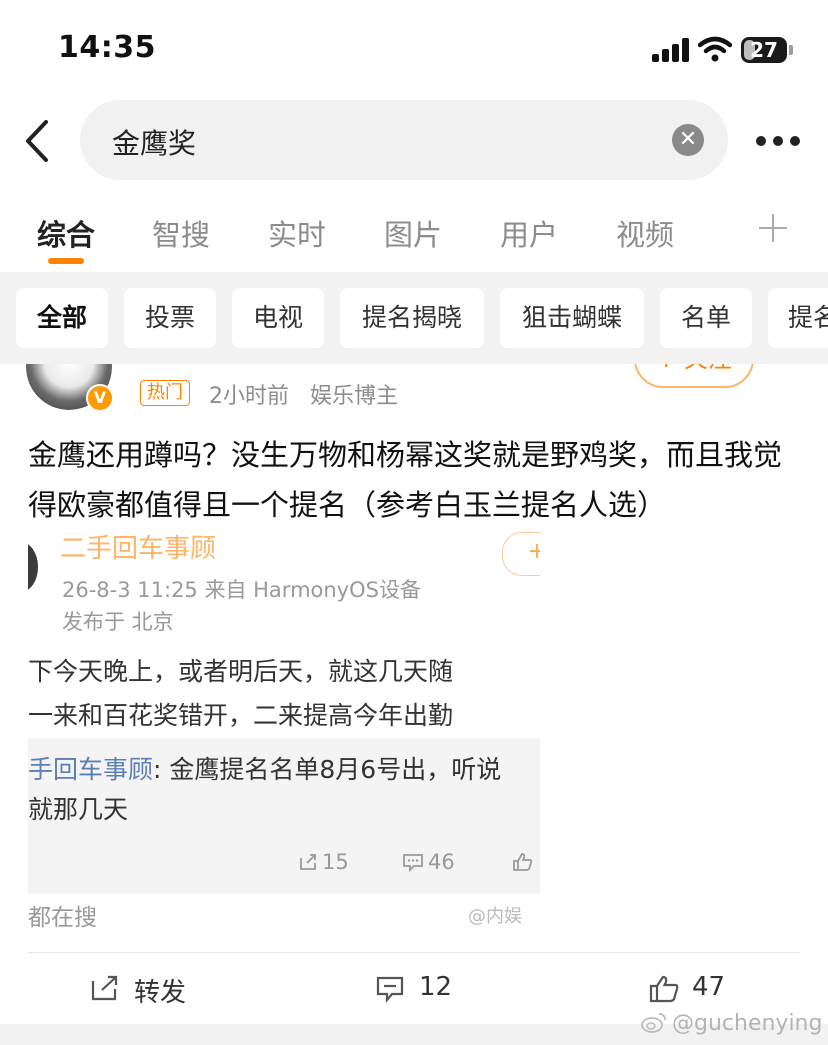  What do you see at coordinates (495, 916) in the screenshot?
I see `embed-watermark: @内娱` at bounding box center [495, 916].